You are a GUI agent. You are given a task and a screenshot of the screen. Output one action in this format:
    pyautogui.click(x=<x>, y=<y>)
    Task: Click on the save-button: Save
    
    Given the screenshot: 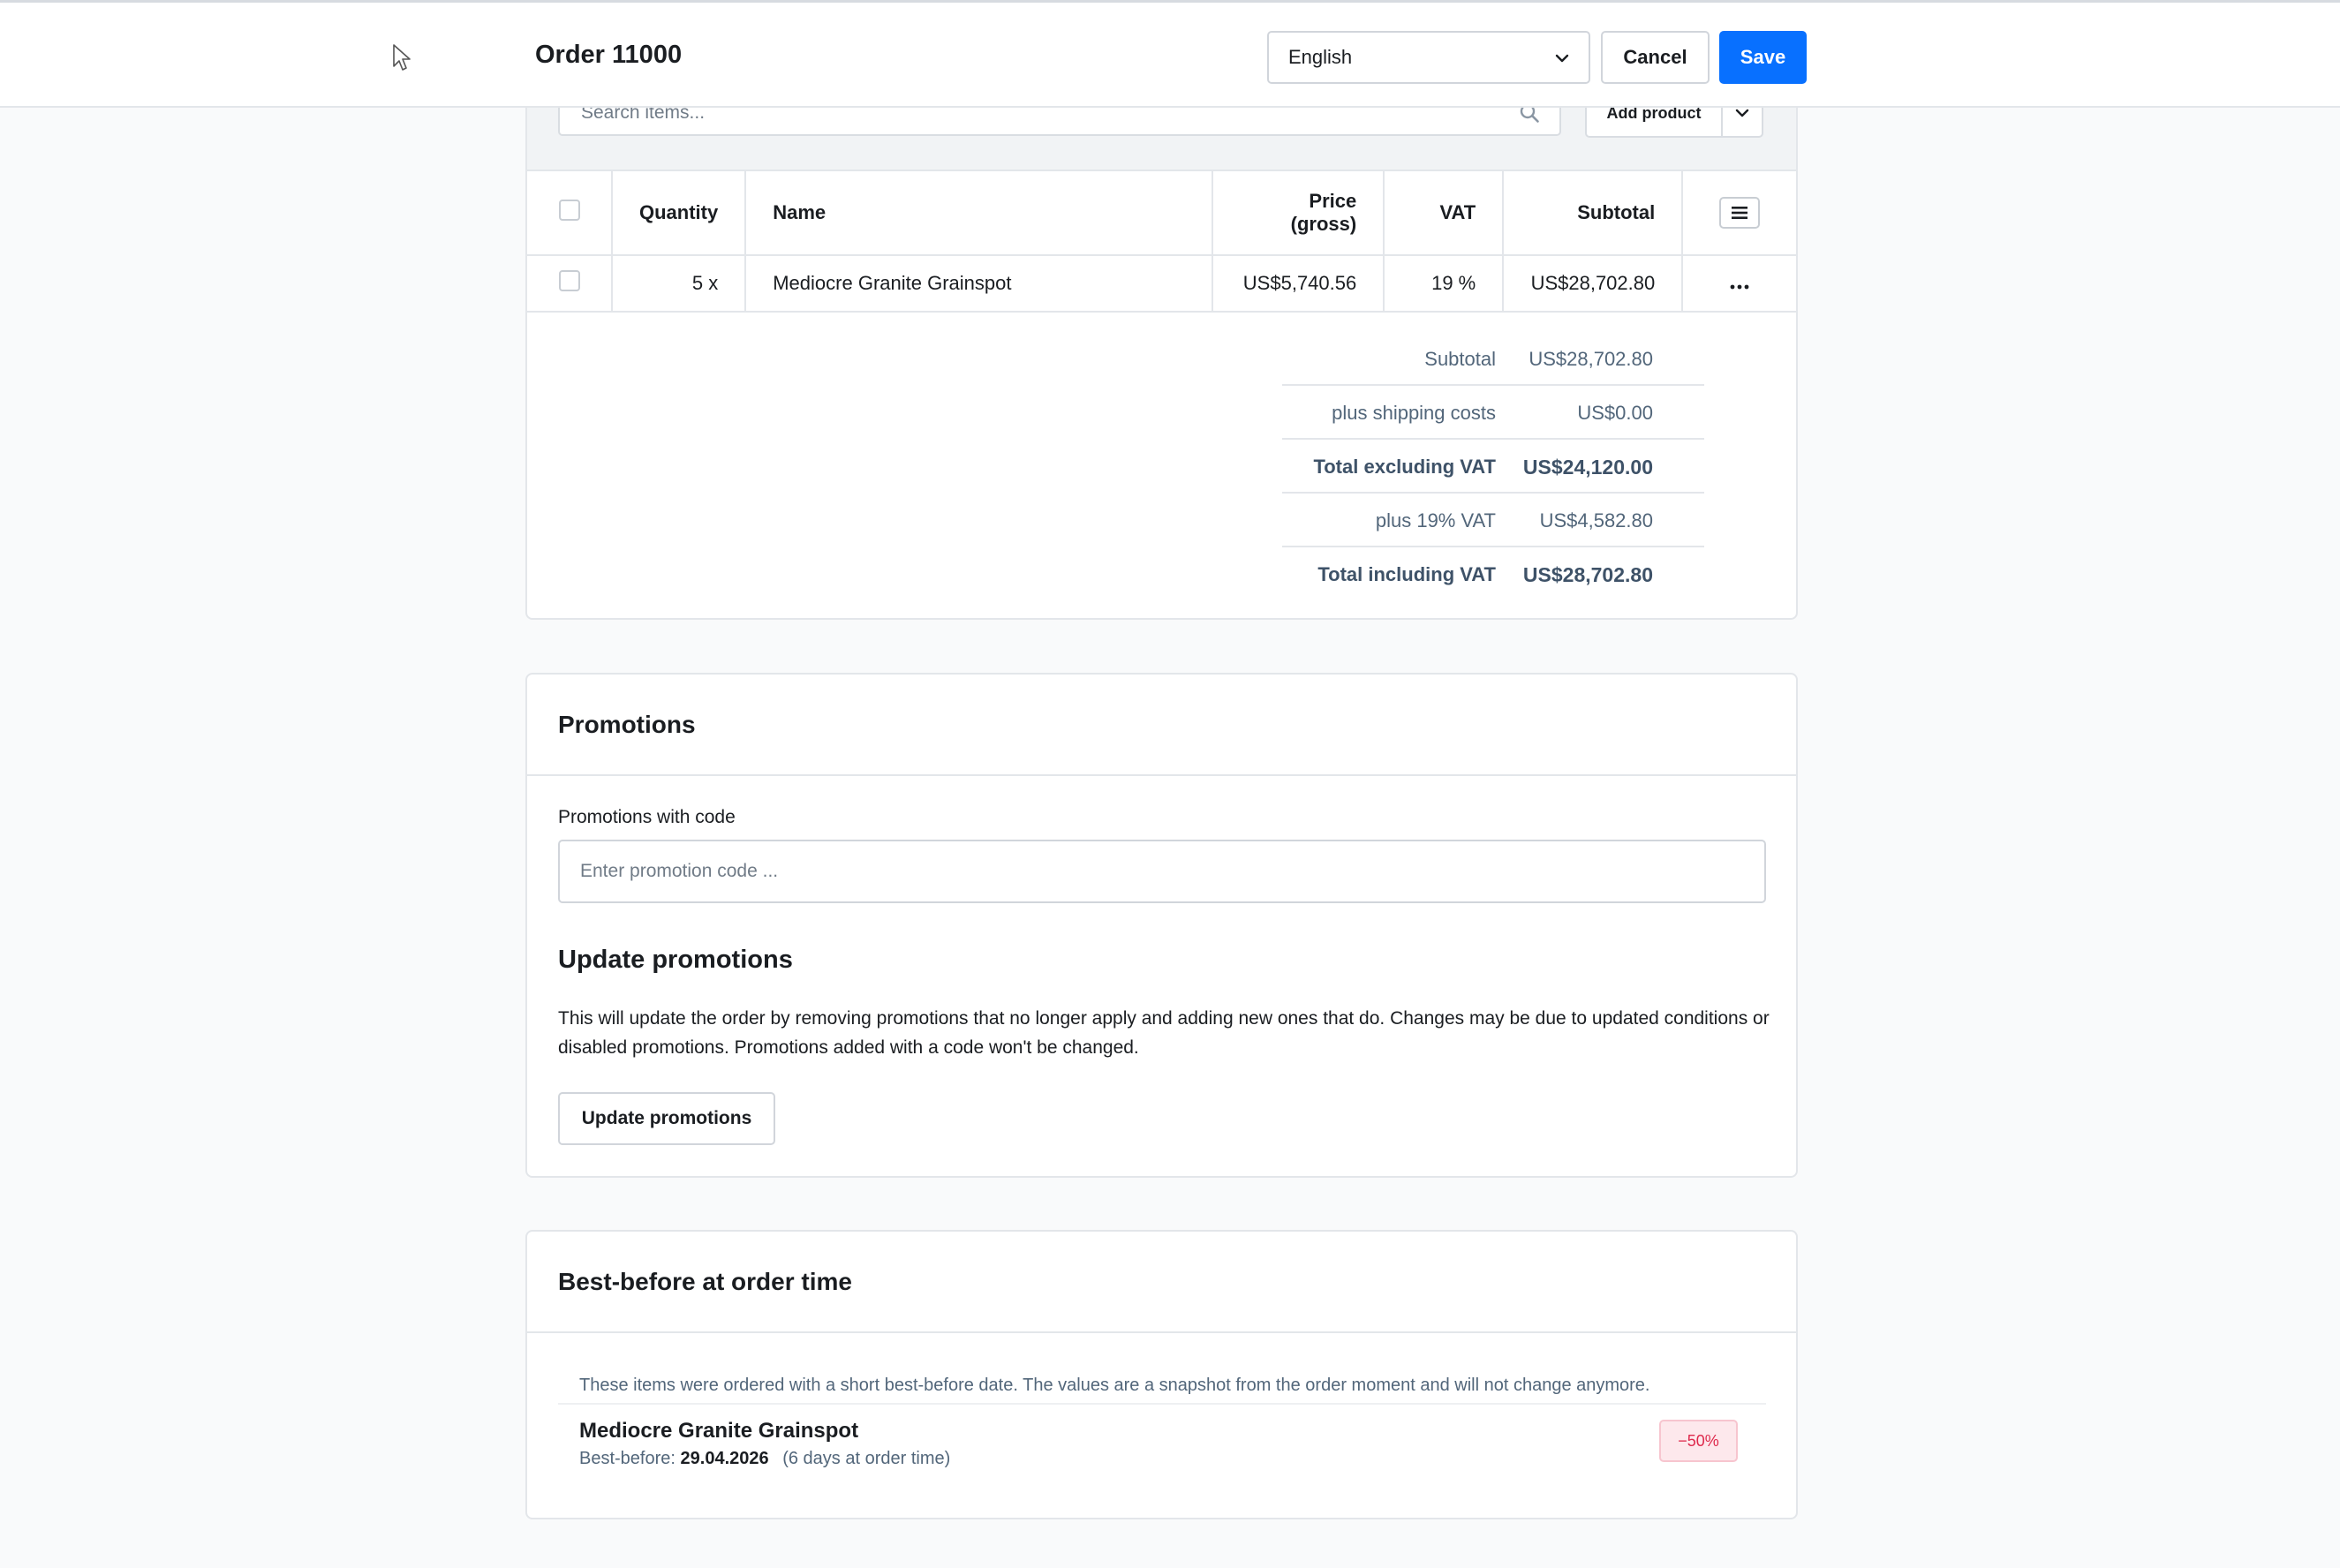 What is the action you would take?
    pyautogui.click(x=1763, y=57)
    